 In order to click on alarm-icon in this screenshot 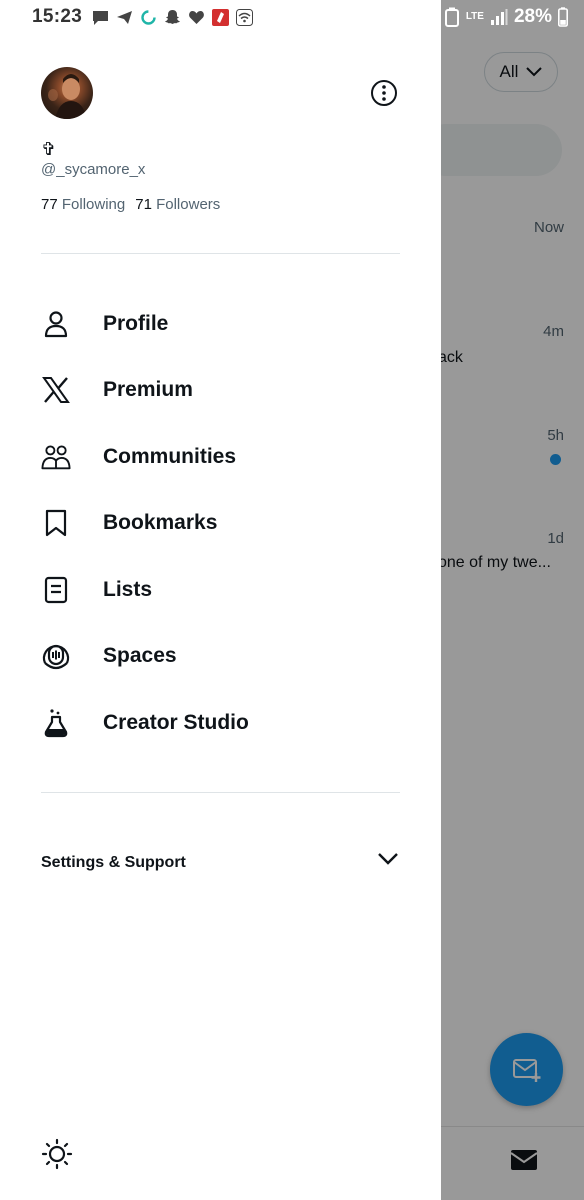, I will do `click(428, 17)`.